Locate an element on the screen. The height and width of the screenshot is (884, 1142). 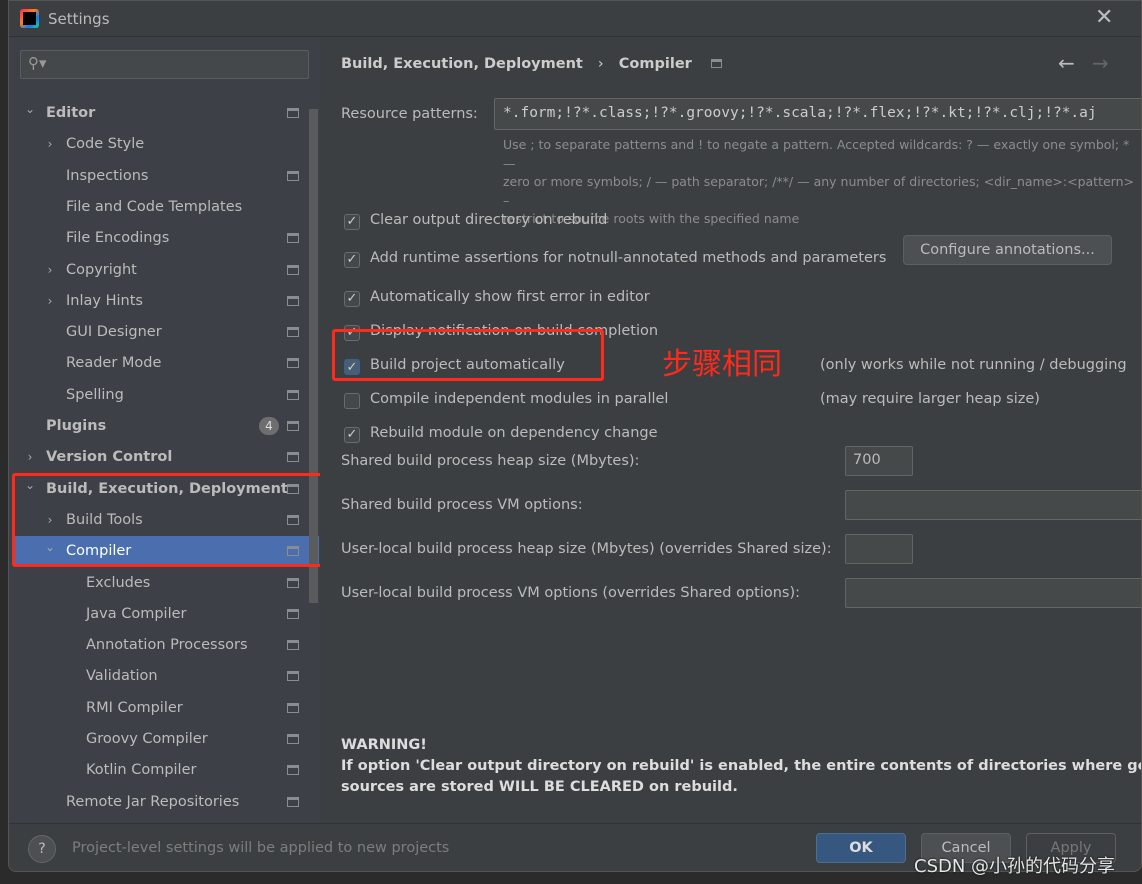
tree-item: › Code Style is located at coordinates (166, 144).